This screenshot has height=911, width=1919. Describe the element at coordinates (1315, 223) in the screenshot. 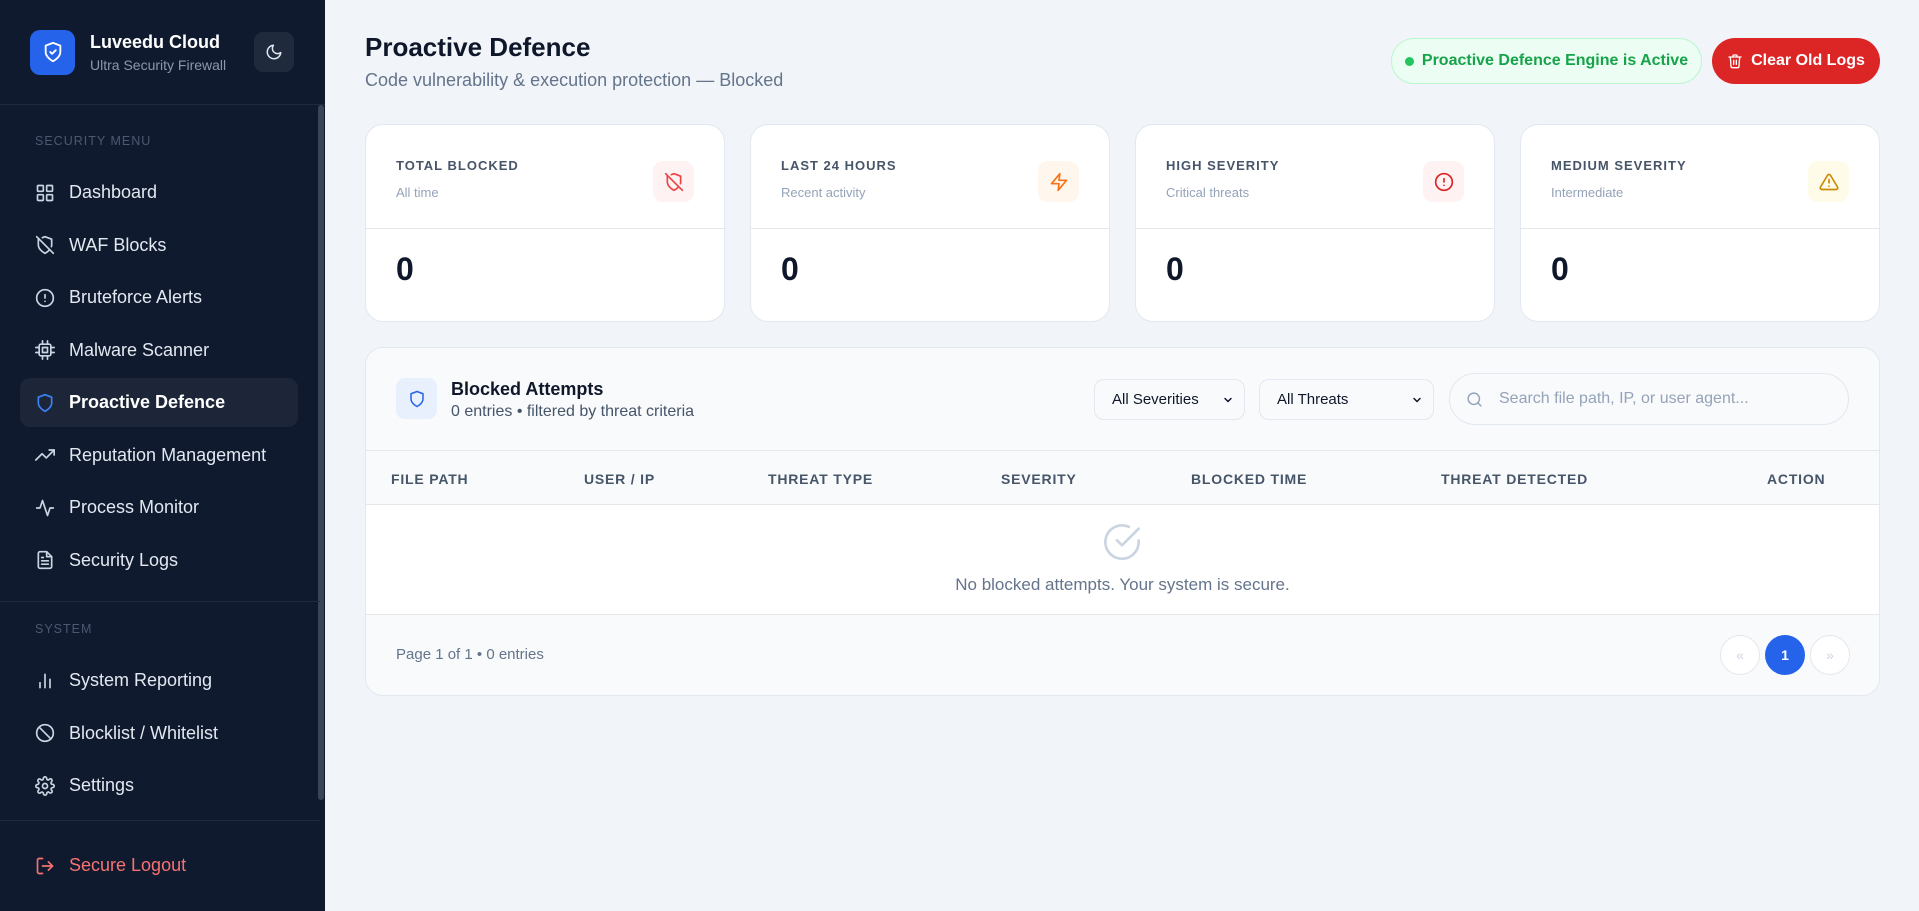

I see `stat-card-high-severity: HIGH SEVERITY Critical threats 0` at that location.